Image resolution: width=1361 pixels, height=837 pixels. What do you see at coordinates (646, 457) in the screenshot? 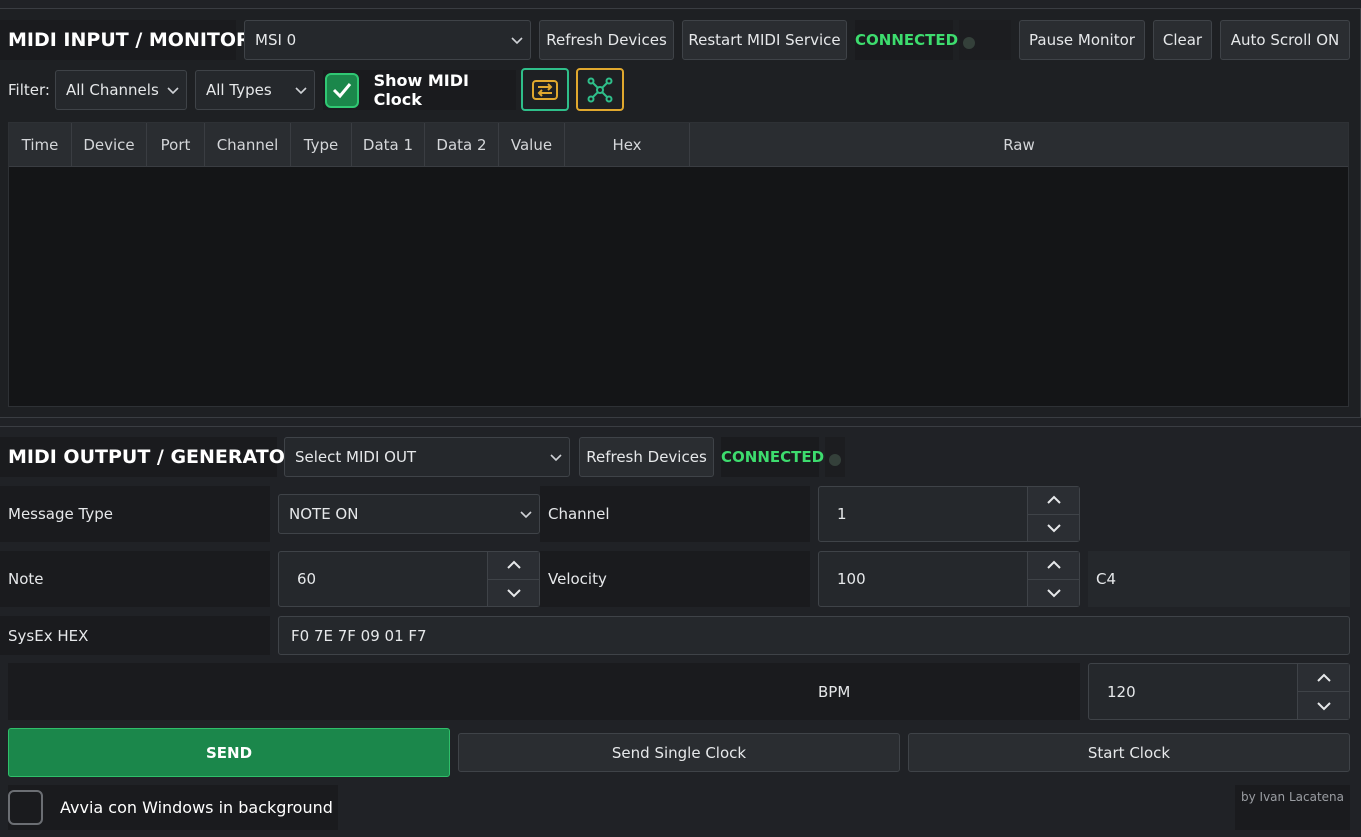
I see `output-refresh-devices-button: Refresh Devices` at bounding box center [646, 457].